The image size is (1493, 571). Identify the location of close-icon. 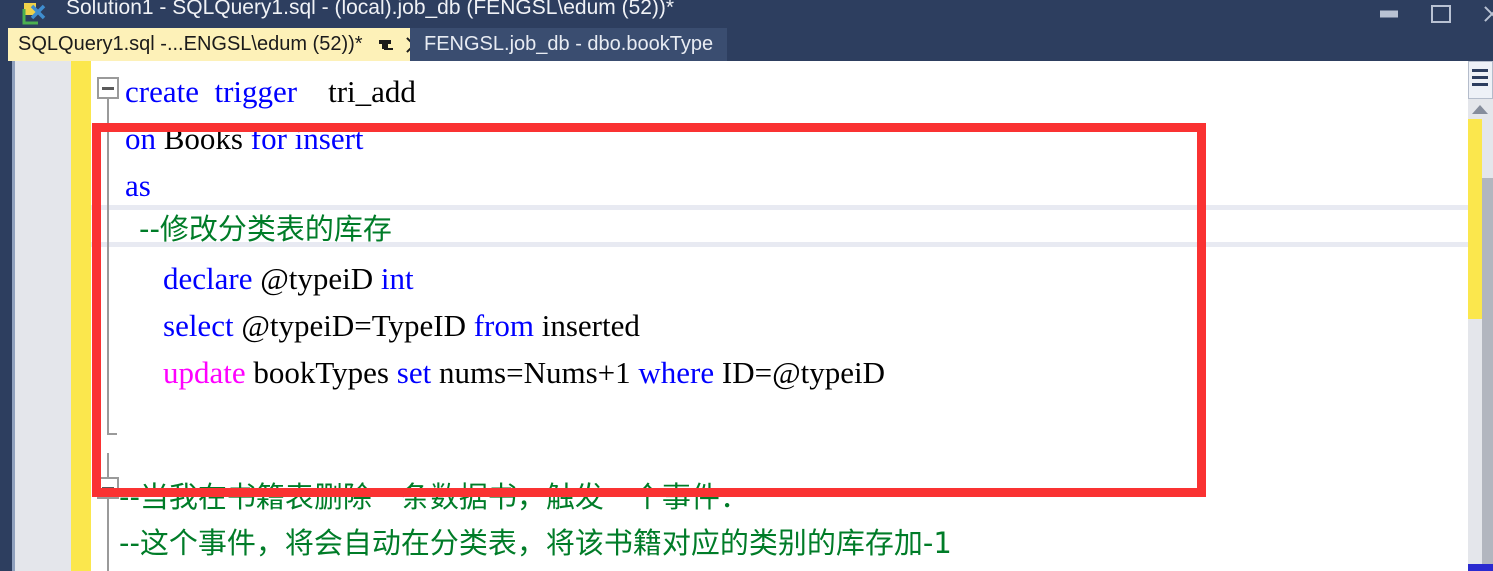
(1487, 14).